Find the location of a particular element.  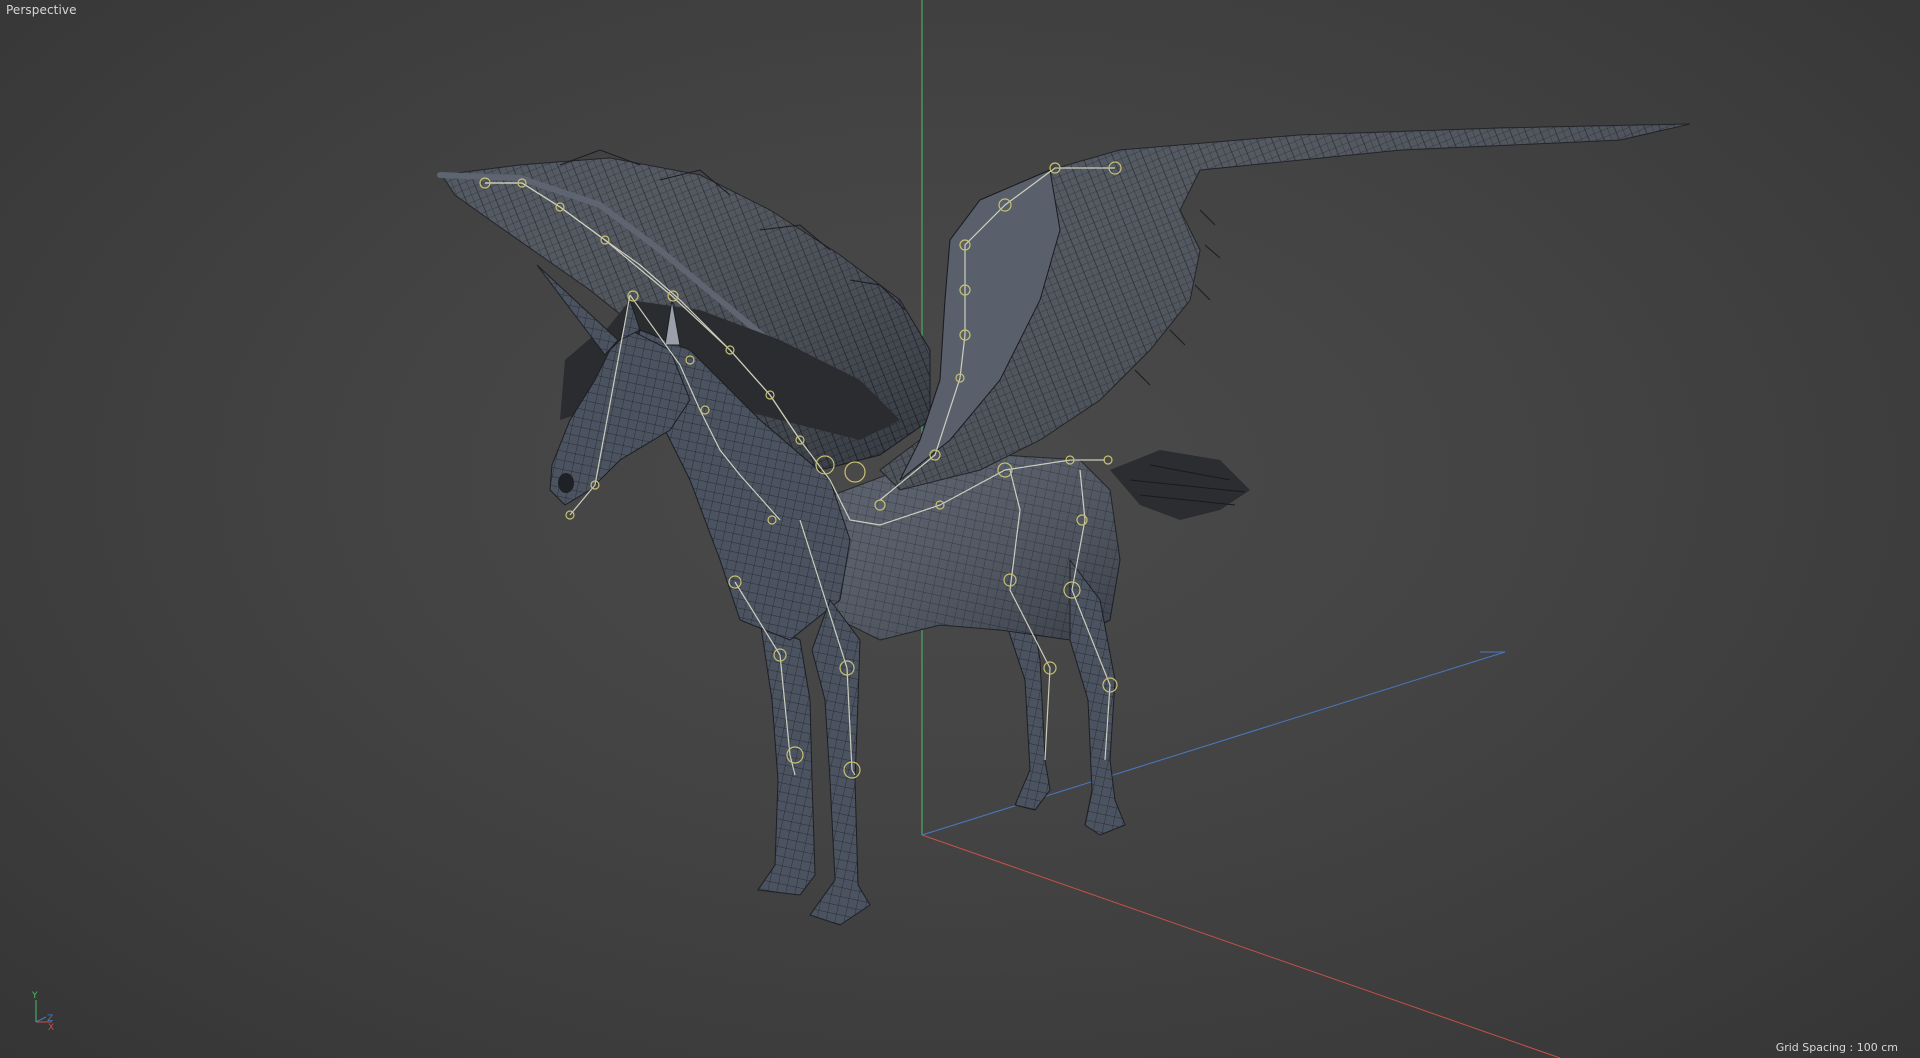

z-axis-line is located at coordinates (1213, 743).